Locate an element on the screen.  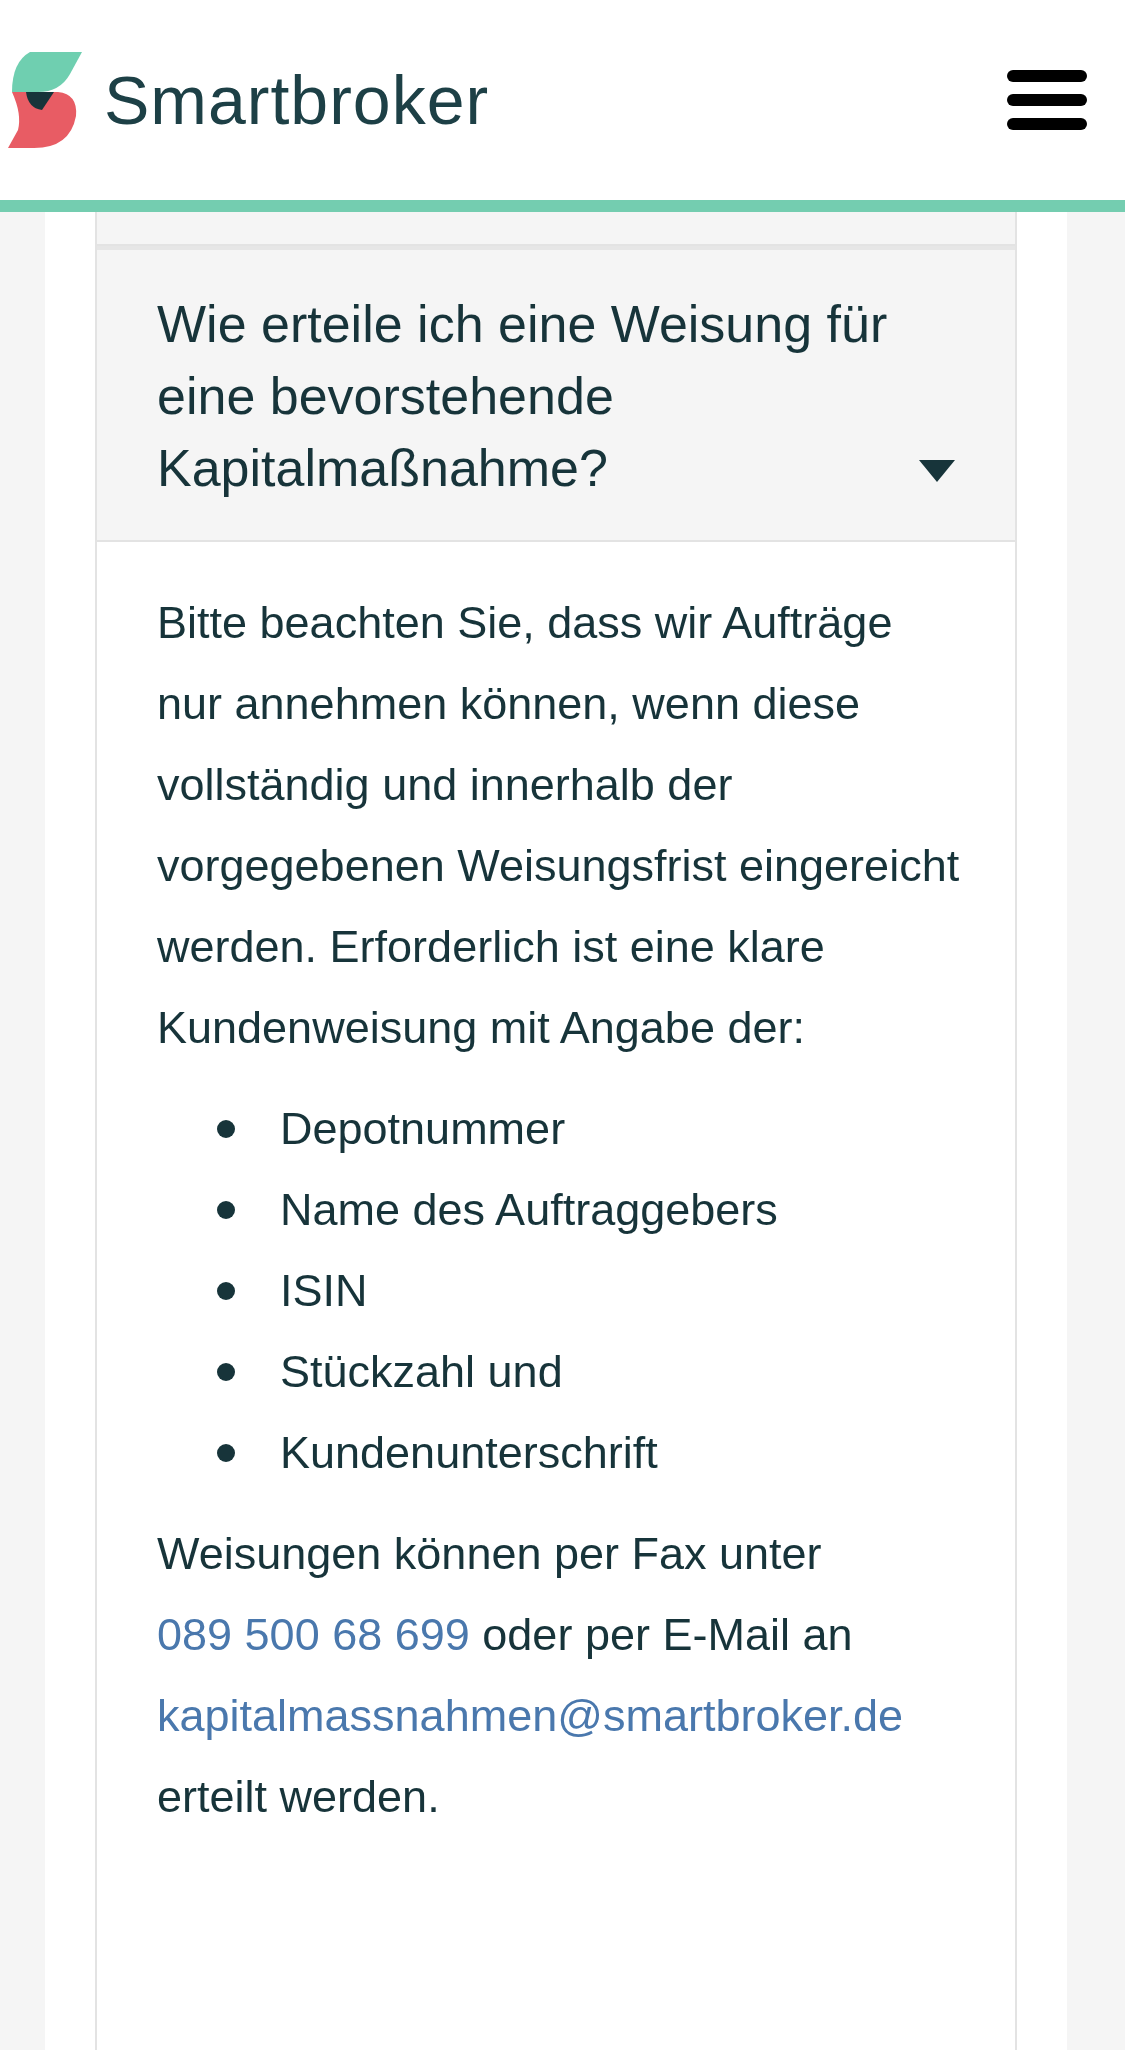
logo-icon is located at coordinates (46, 100).